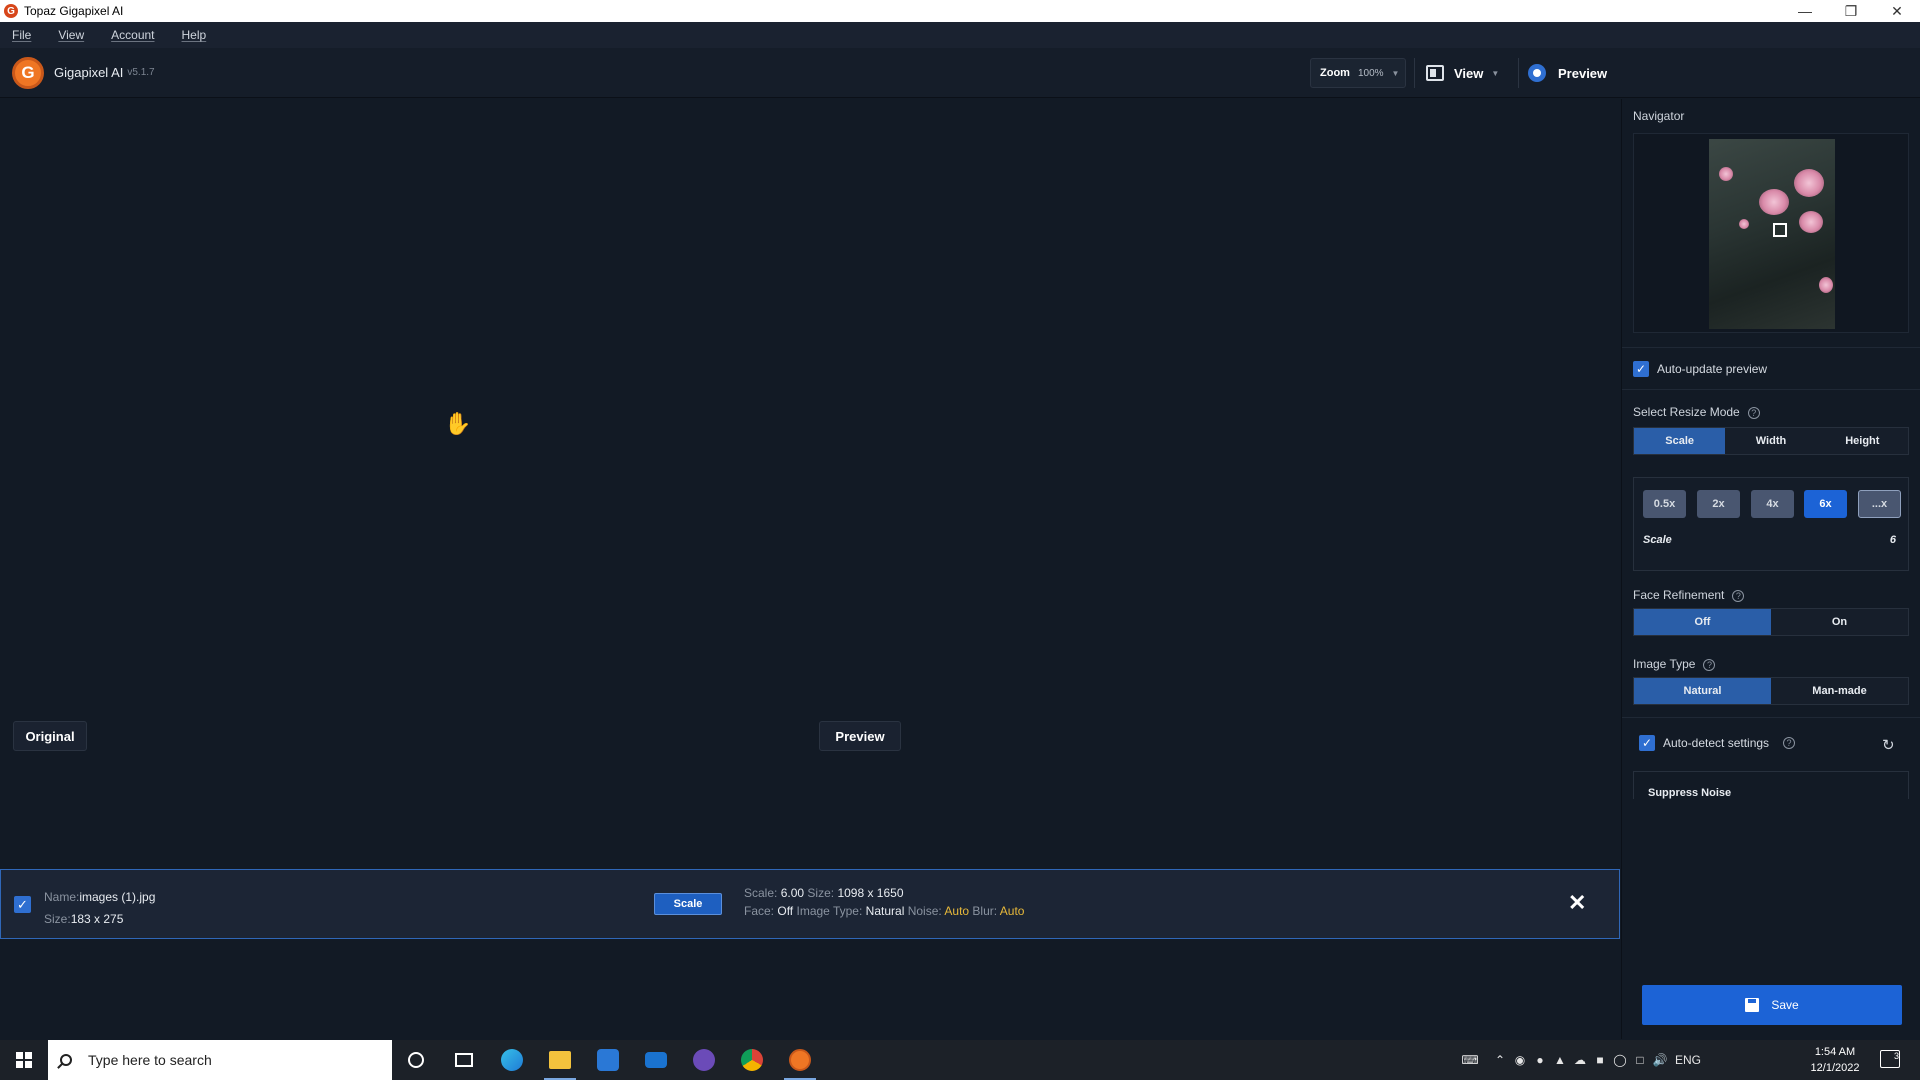 Image resolution: width=1920 pixels, height=1080 pixels. What do you see at coordinates (1370, 73) in the screenshot?
I see `zoom-value: 100%` at bounding box center [1370, 73].